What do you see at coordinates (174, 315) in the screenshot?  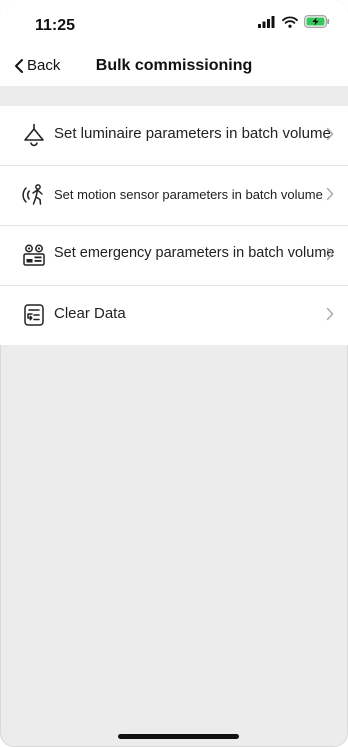 I see `list-item-clear-data: Clear Data` at bounding box center [174, 315].